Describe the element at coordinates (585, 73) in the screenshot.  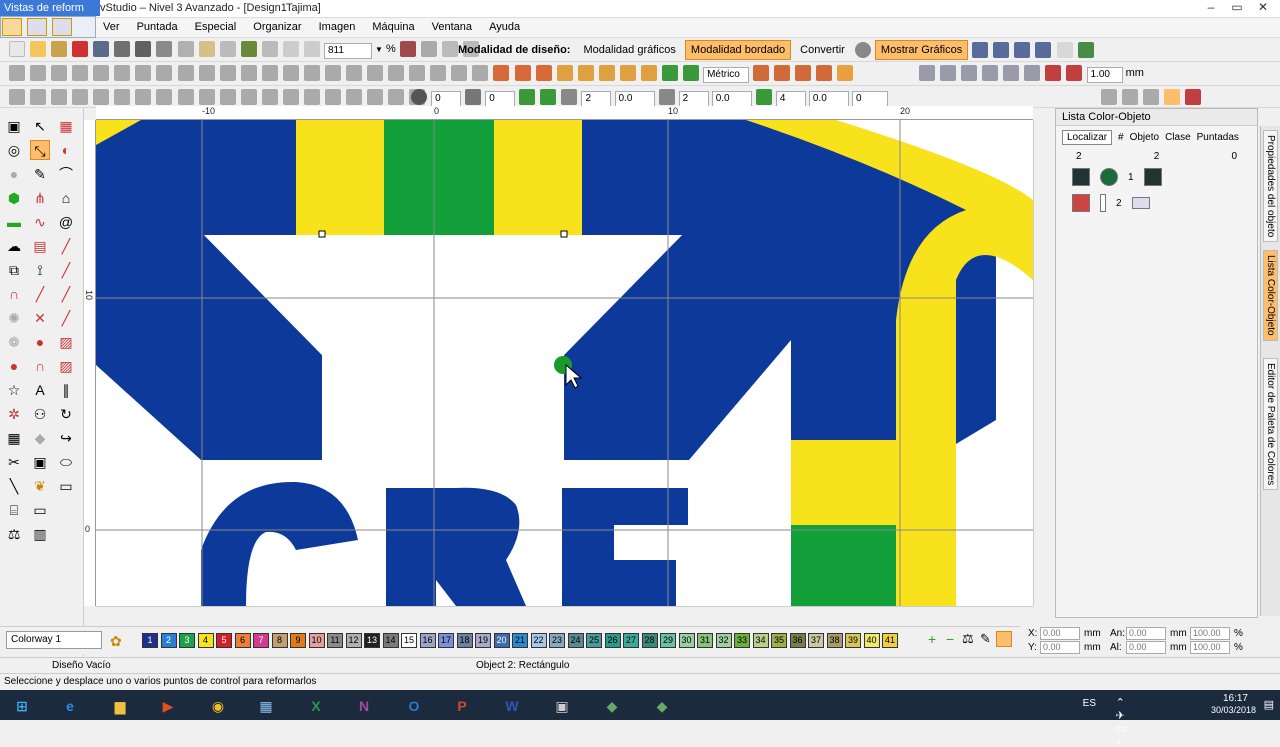
I see `effect-2-icon` at that location.